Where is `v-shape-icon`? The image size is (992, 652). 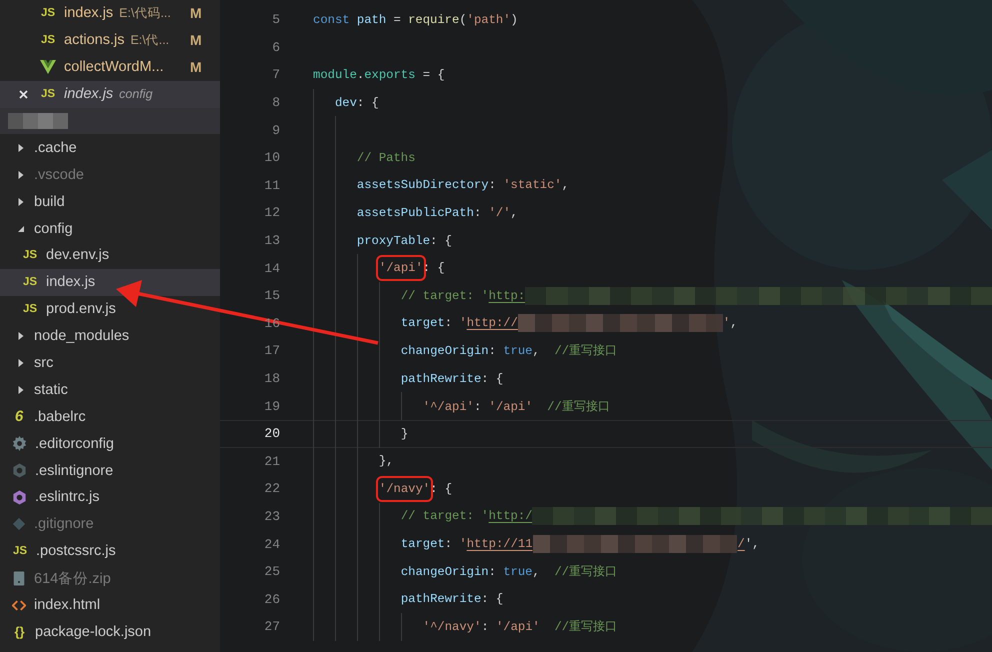 v-shape-icon is located at coordinates (48, 67).